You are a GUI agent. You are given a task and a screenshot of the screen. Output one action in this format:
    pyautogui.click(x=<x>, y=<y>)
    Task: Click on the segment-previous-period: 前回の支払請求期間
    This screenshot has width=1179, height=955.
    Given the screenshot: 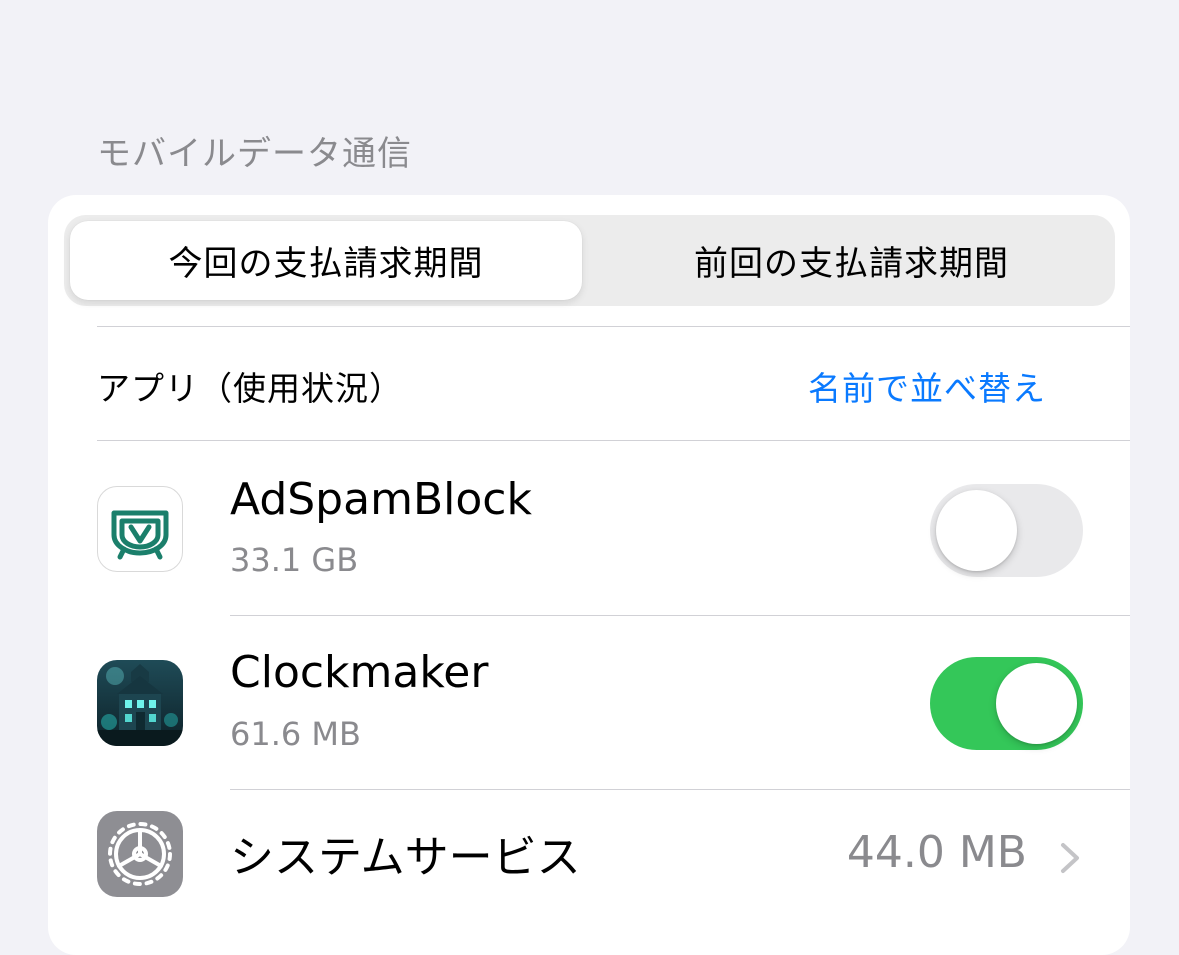 What is the action you would take?
    pyautogui.click(x=851, y=260)
    